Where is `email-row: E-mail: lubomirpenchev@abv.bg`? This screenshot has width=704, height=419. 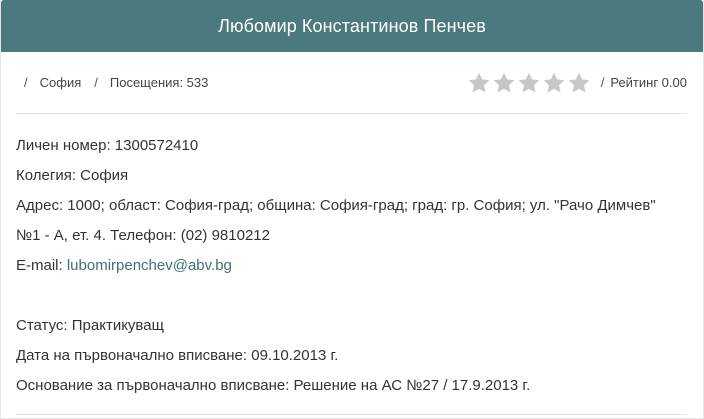
email-row: E-mail: lubomirpenchev@abv.bg is located at coordinates (351, 266).